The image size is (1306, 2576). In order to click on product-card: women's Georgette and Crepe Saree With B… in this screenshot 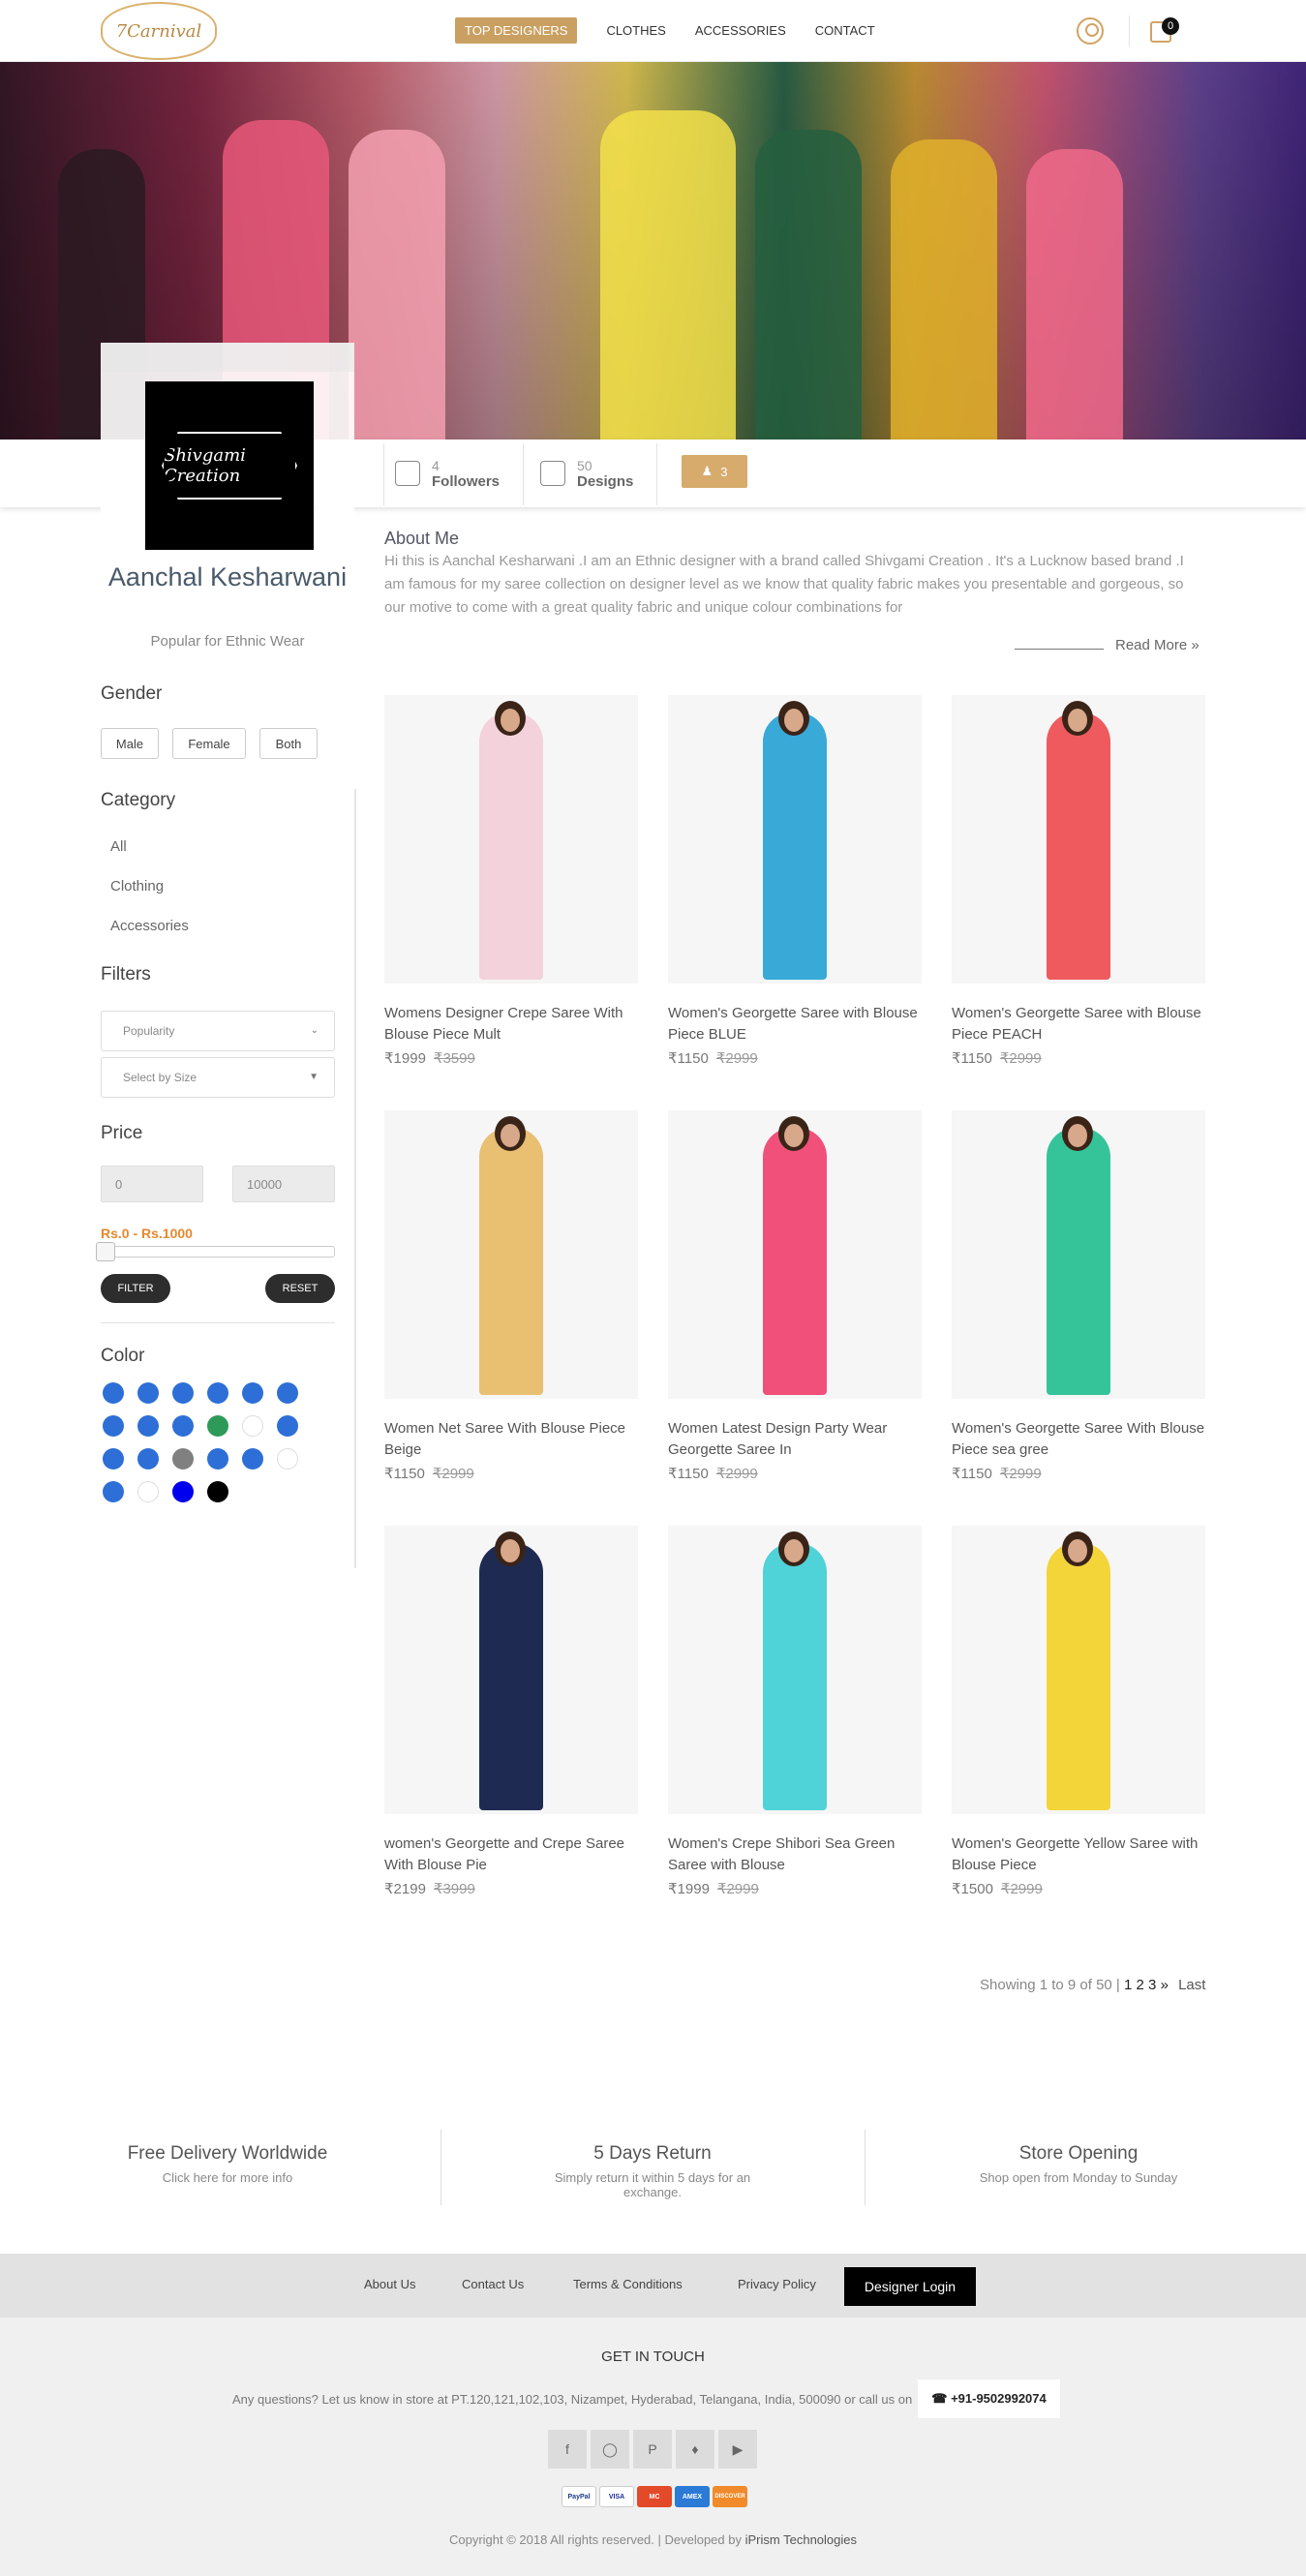, I will do `click(511, 1711)`.